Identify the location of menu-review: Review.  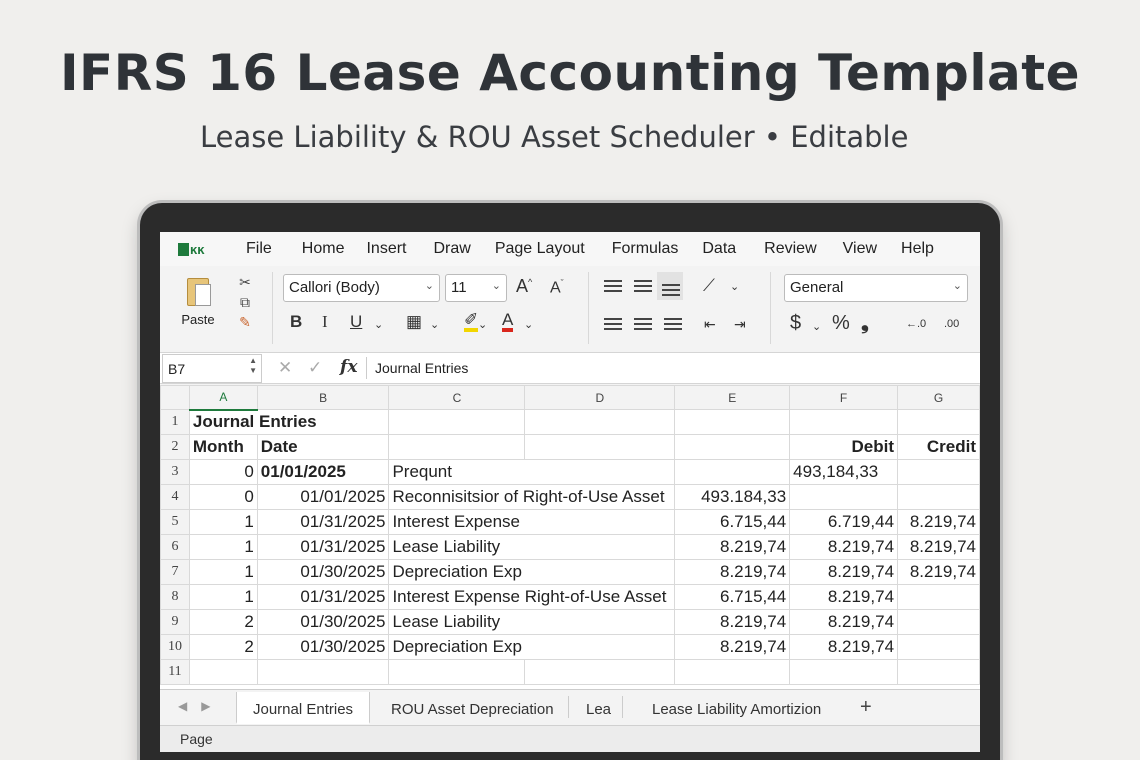
(790, 249).